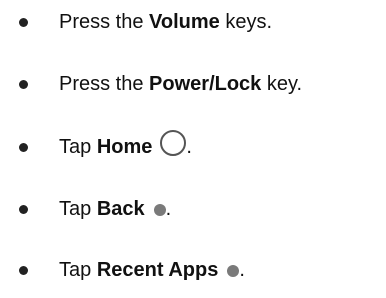  I want to click on item-text: Tap Back., so click(115, 209).